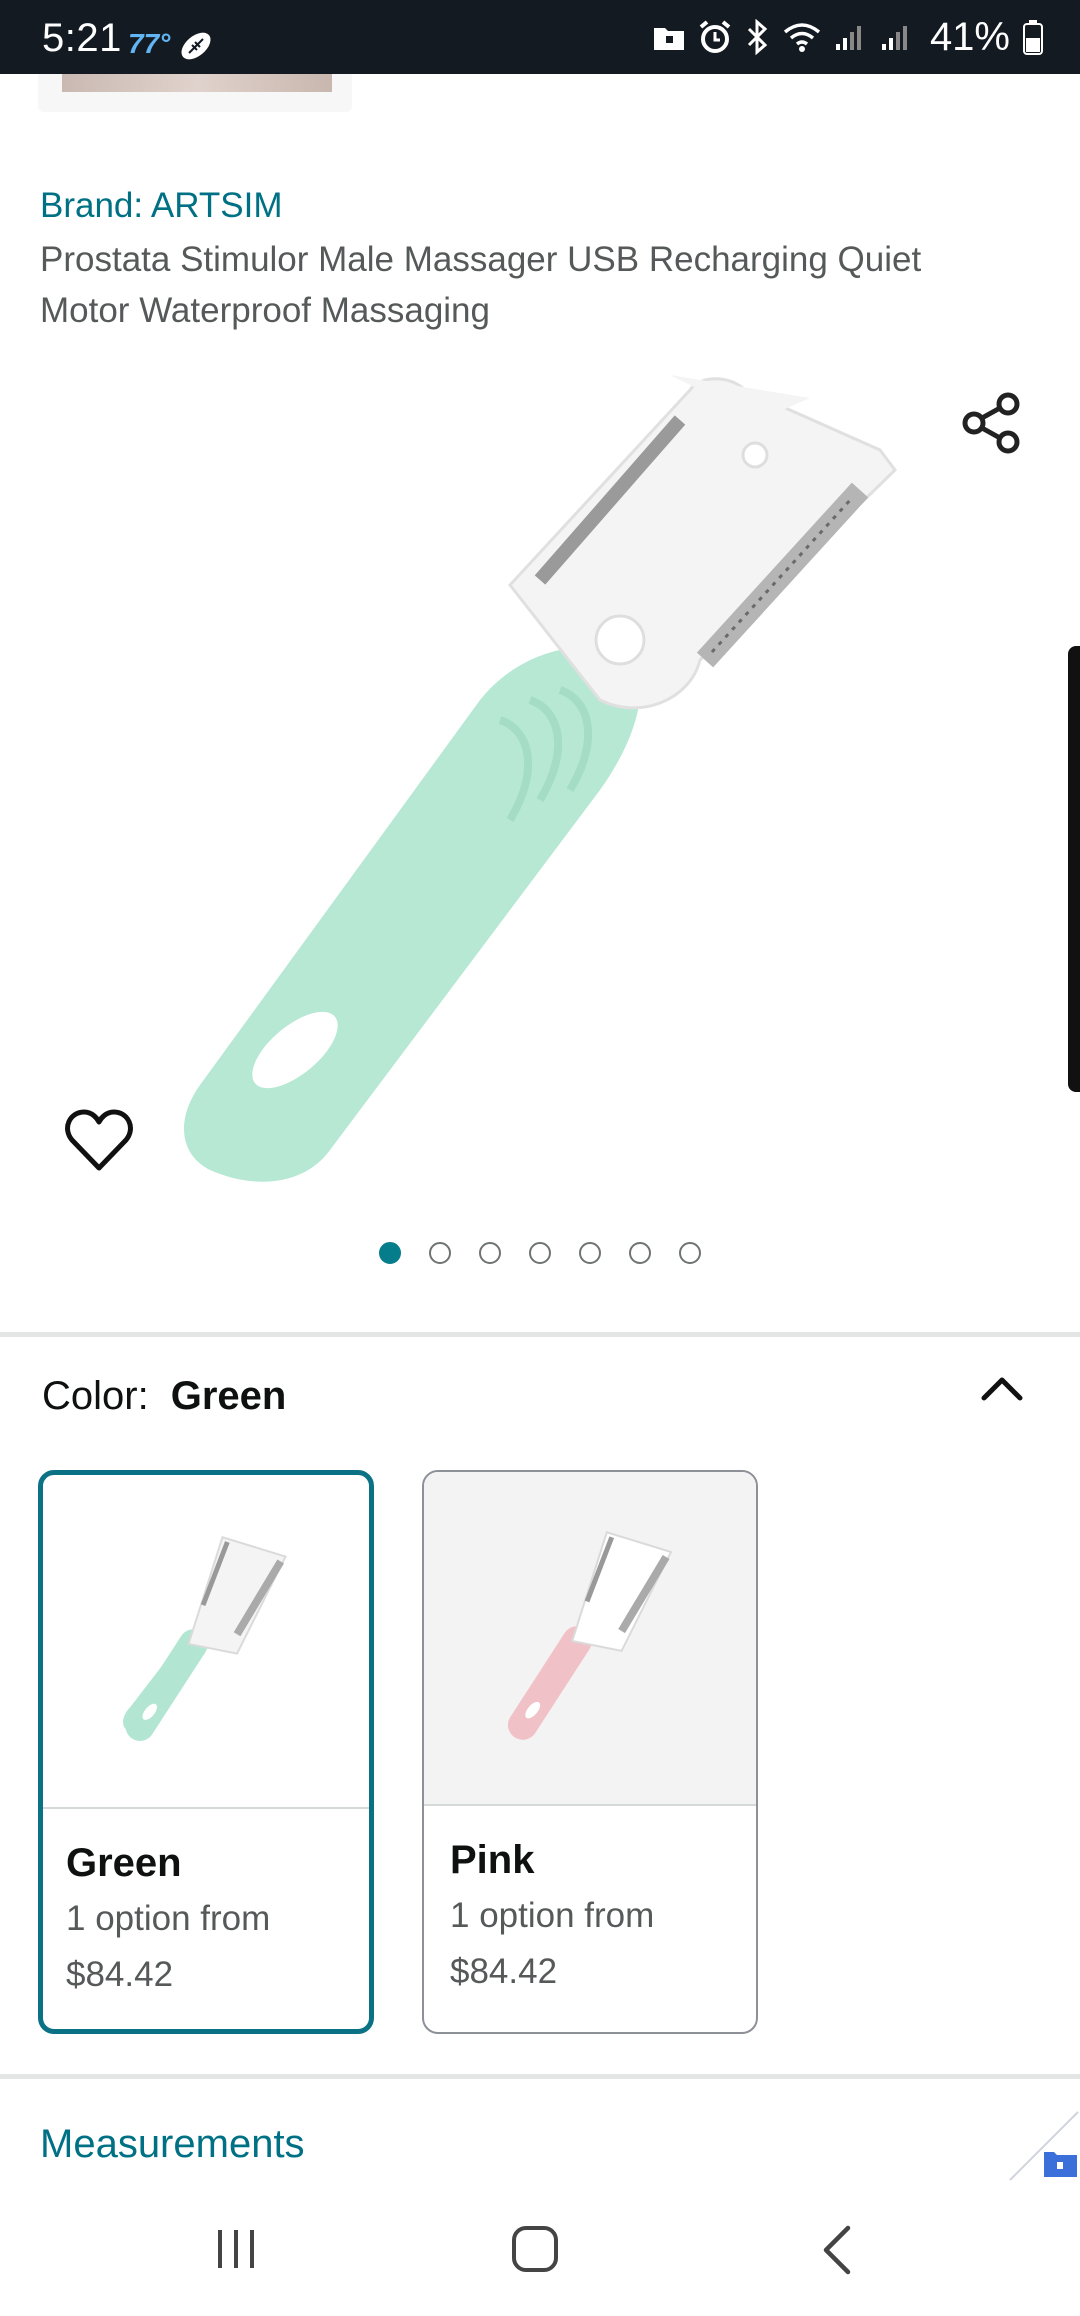 The width and height of the screenshot is (1080, 2316). Describe the element at coordinates (1044, 2146) in the screenshot. I see `secure-folder-badge-icon` at that location.